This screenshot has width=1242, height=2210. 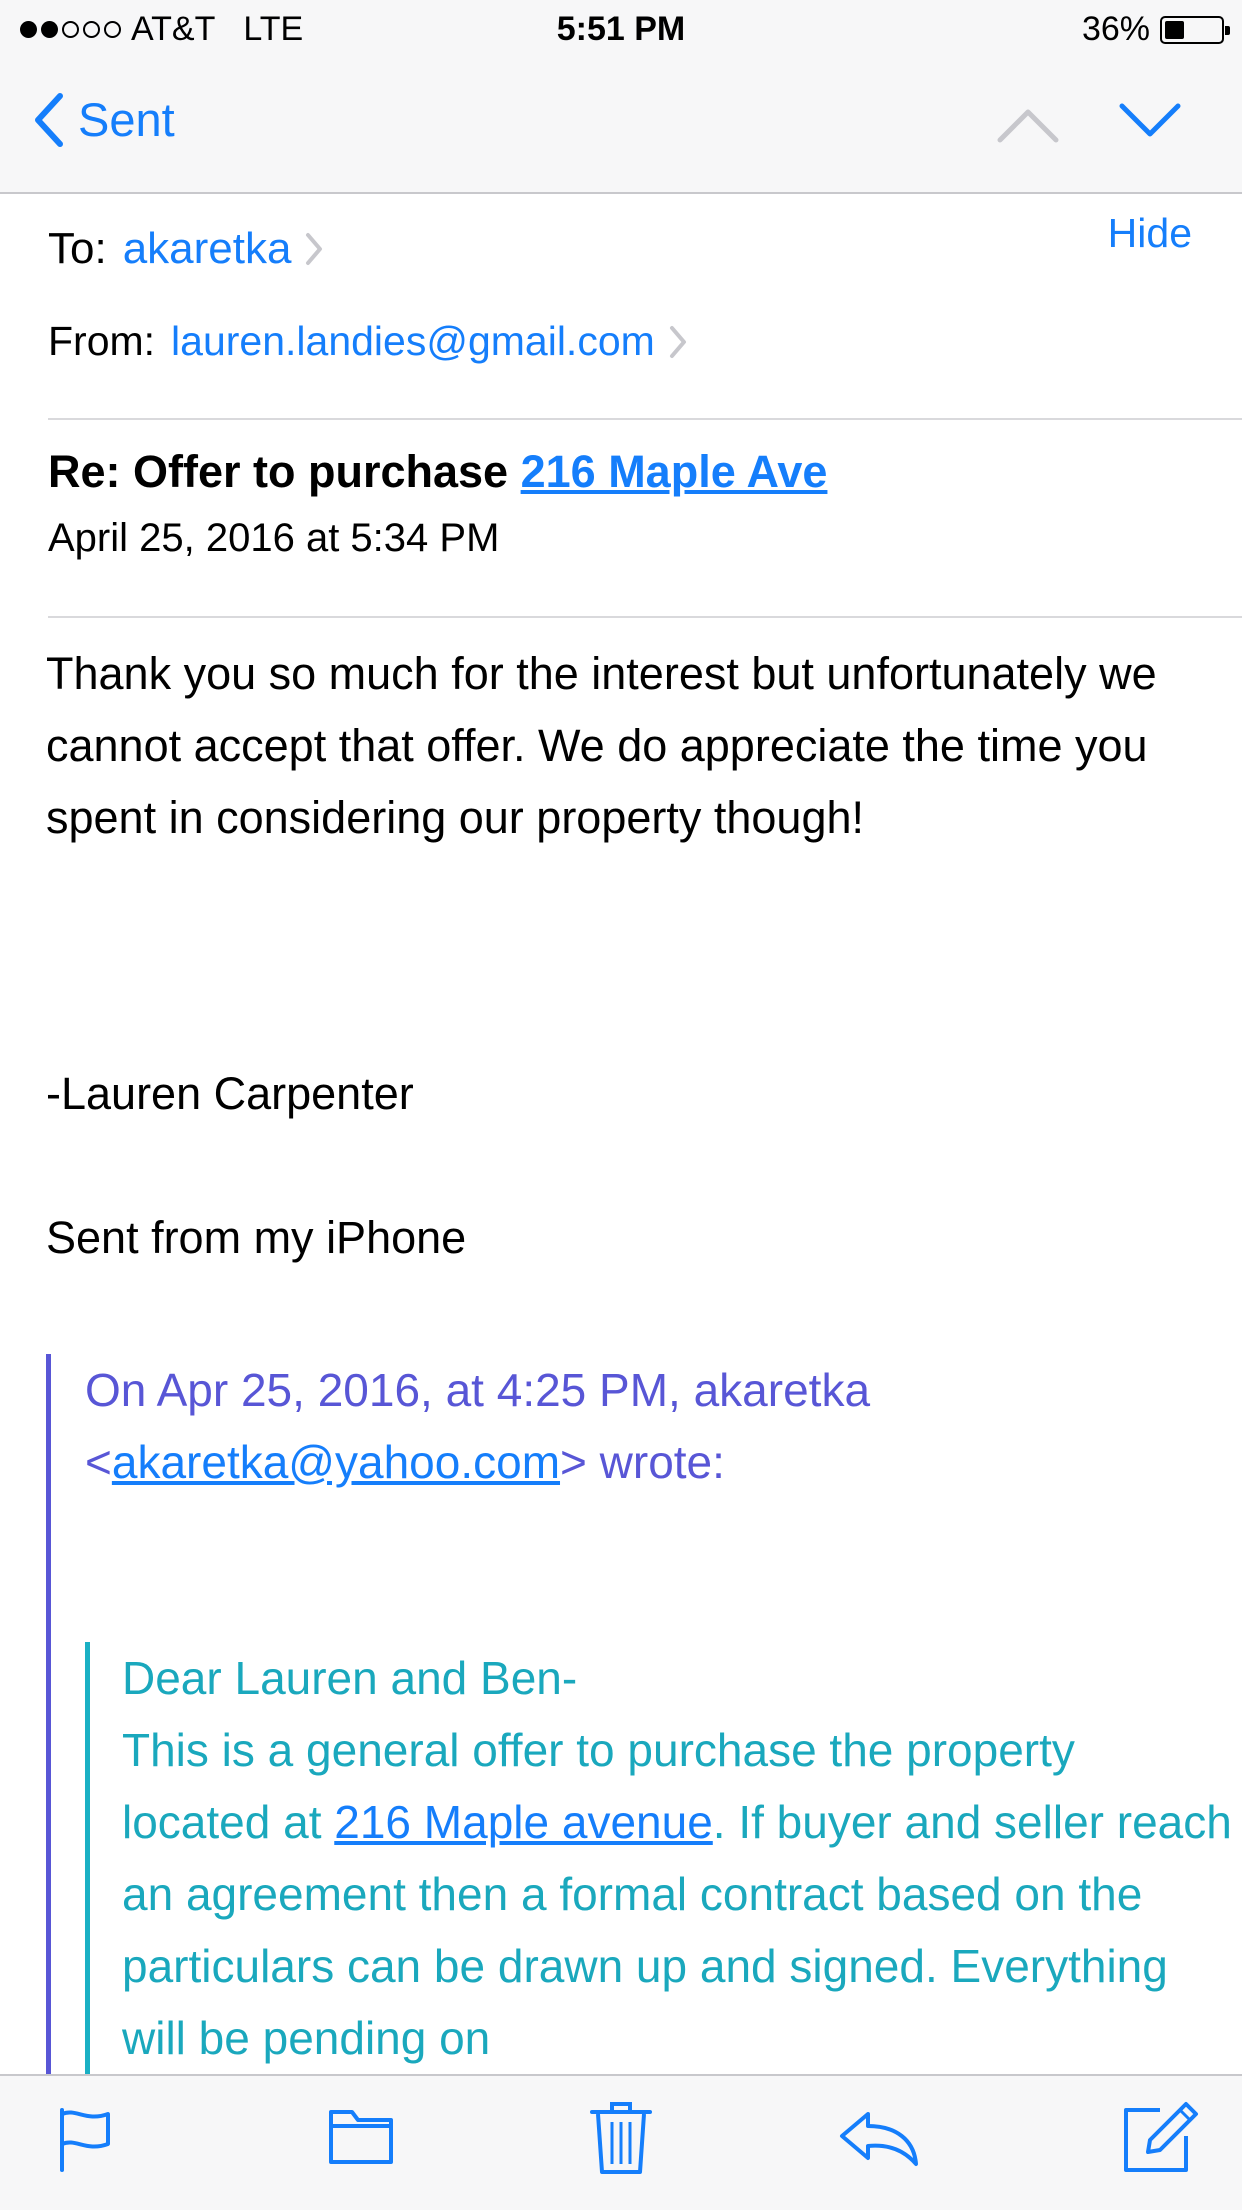 I want to click on header-divider, so click(x=645, y=419).